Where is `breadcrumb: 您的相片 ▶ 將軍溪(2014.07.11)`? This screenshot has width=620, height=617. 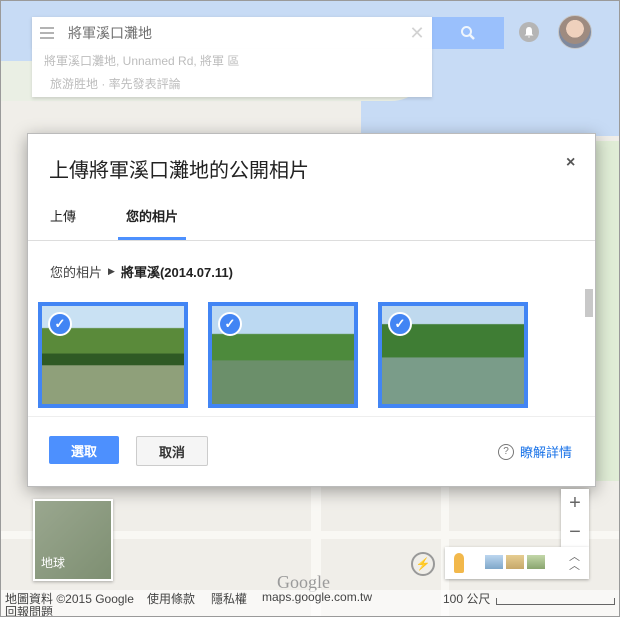 breadcrumb: 您的相片 ▶ 將軍溪(2014.07.11) is located at coordinates (141, 271).